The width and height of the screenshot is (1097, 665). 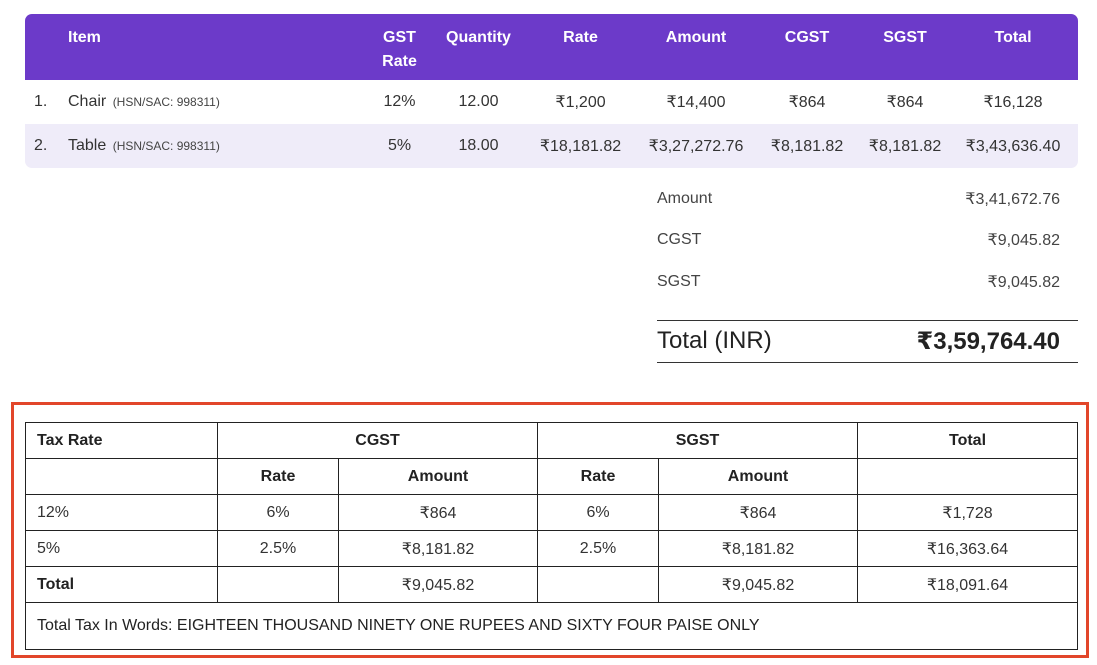 What do you see at coordinates (121, 440) in the screenshot?
I see `tax-header-tax-rate: Tax Rate` at bounding box center [121, 440].